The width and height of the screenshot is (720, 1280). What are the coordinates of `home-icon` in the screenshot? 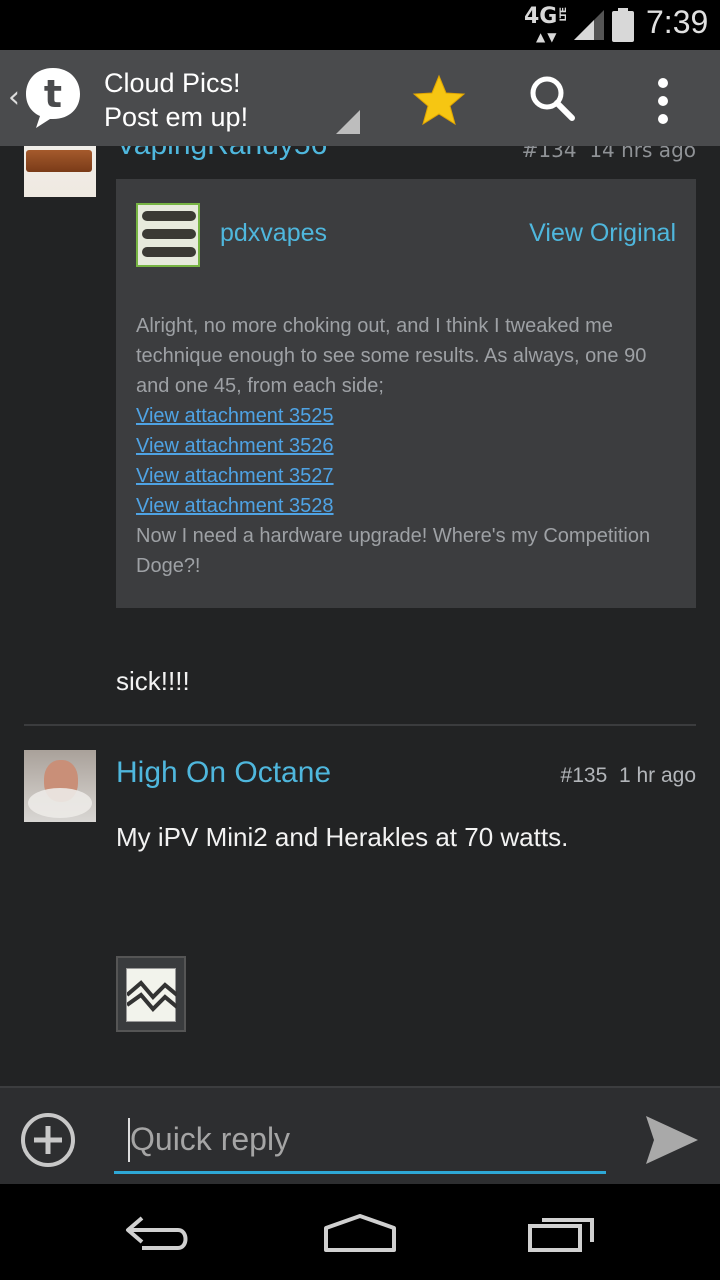 It's located at (360, 1233).